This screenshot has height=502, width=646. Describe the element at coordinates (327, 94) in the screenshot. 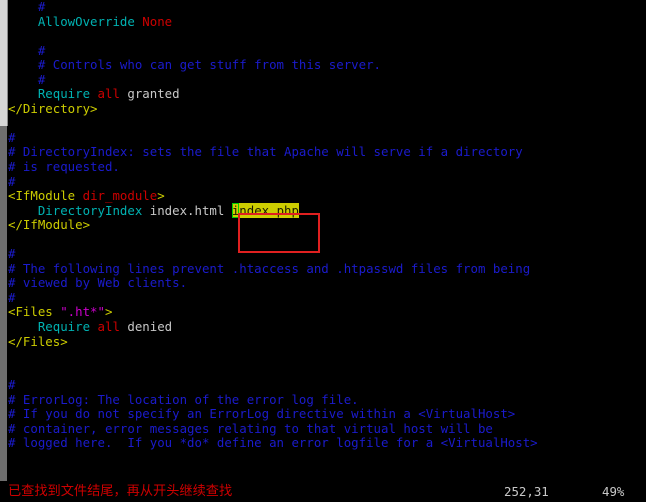

I see `code-line: Require all granted` at that location.